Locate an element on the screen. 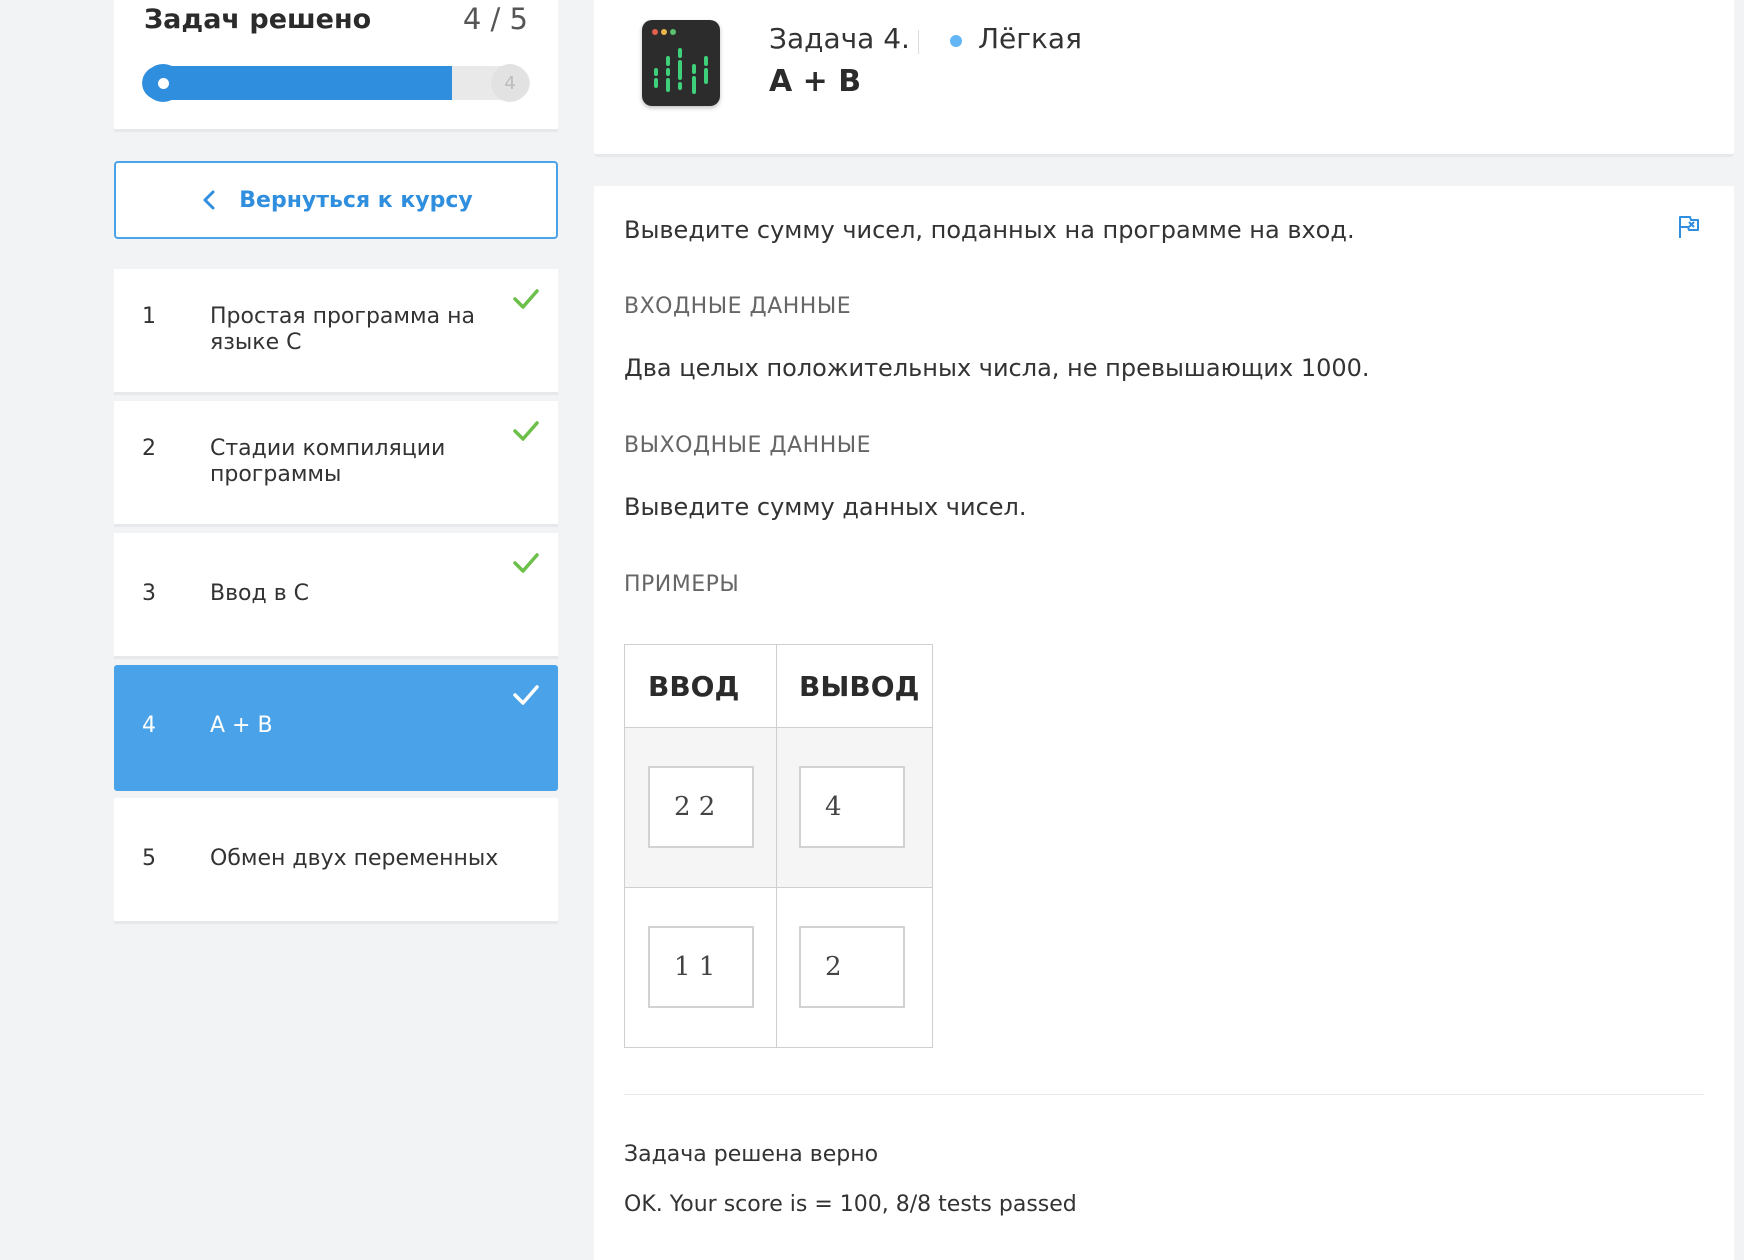 This screenshot has height=1260, width=1744. output-section-text: Выведите сумму данных чисел. is located at coordinates (825, 507).